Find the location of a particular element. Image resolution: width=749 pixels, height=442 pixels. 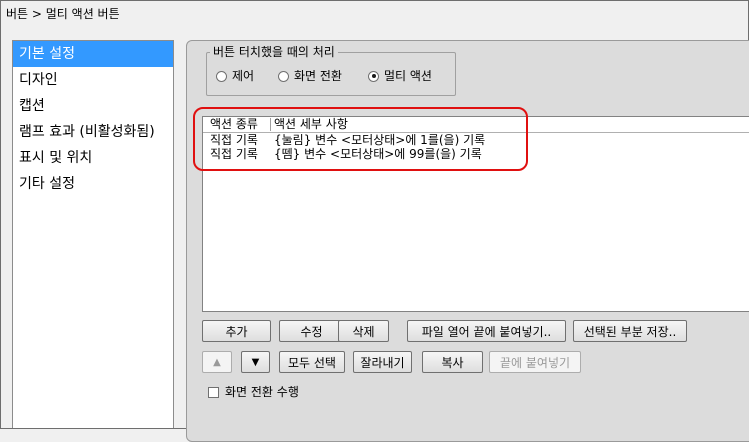

save-selected-button: 선택된 부분 저장.. is located at coordinates (630, 331).